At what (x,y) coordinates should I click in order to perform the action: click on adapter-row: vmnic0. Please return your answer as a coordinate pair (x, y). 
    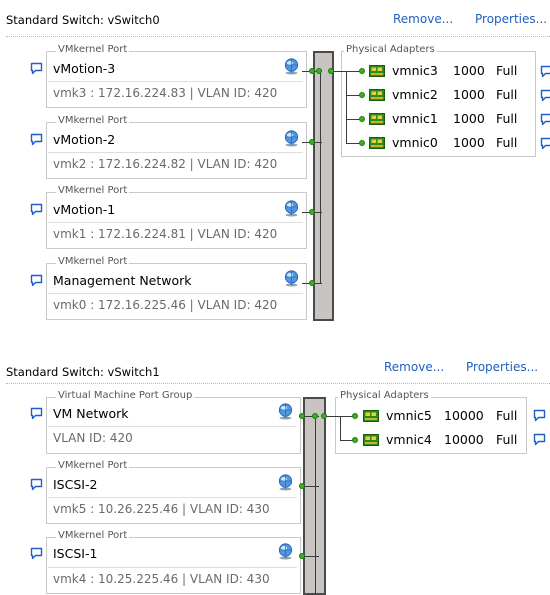
    Looking at the image, I should click on (415, 142).